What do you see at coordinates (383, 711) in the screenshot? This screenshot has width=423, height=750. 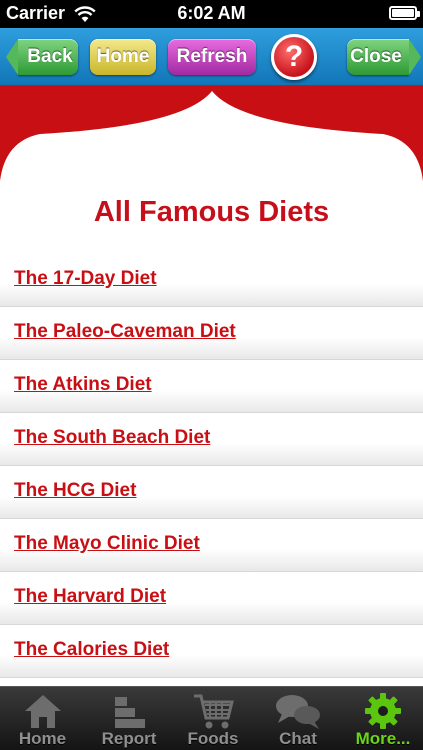 I see `gear-icon` at bounding box center [383, 711].